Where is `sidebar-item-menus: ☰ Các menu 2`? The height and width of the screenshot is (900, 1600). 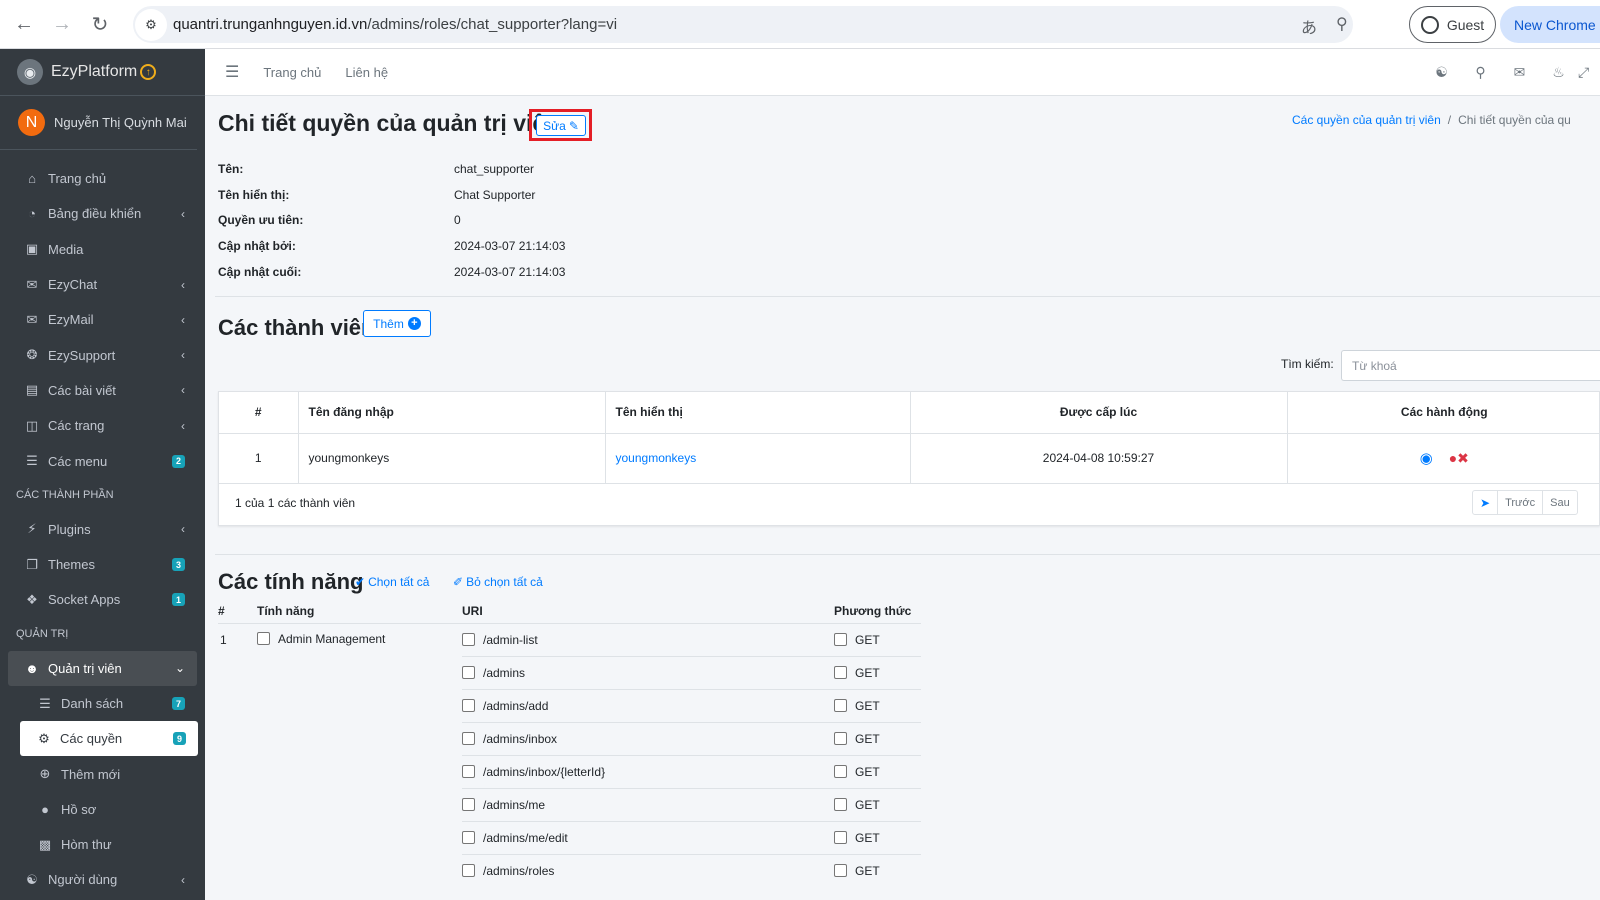 sidebar-item-menus: ☰ Các menu 2 is located at coordinates (102, 460).